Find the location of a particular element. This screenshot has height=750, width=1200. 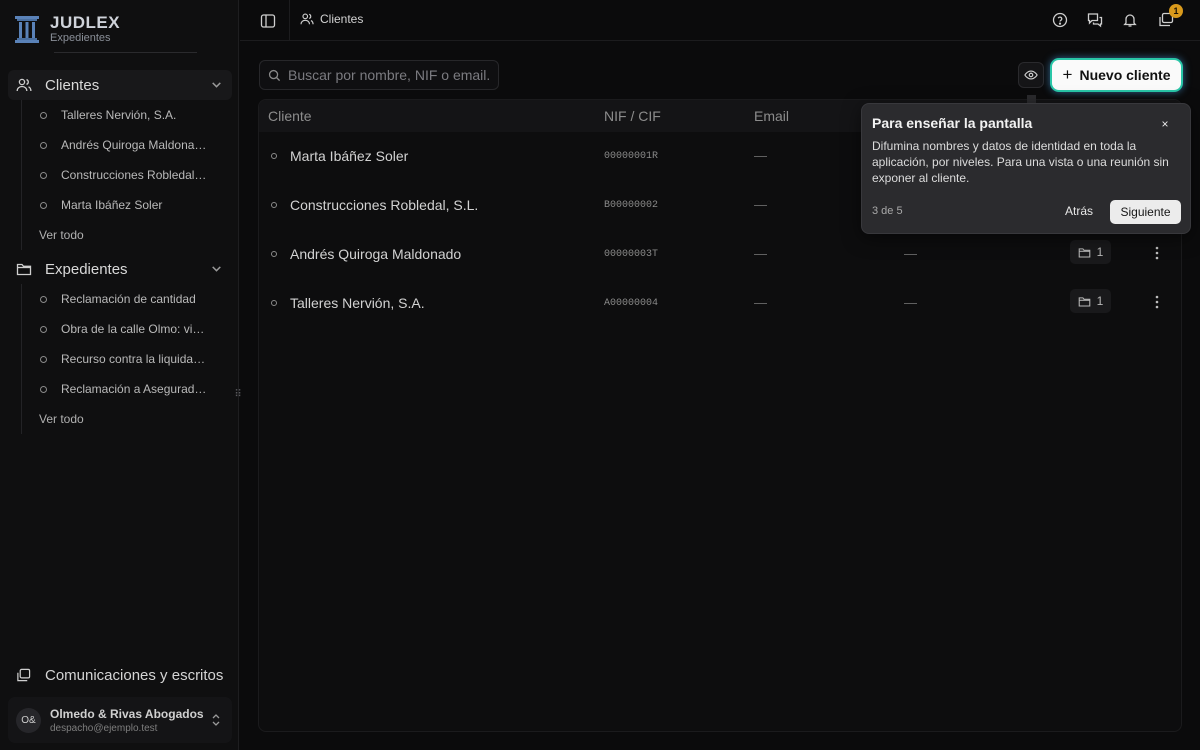

brand-name: JUDLEX is located at coordinates (85, 22).